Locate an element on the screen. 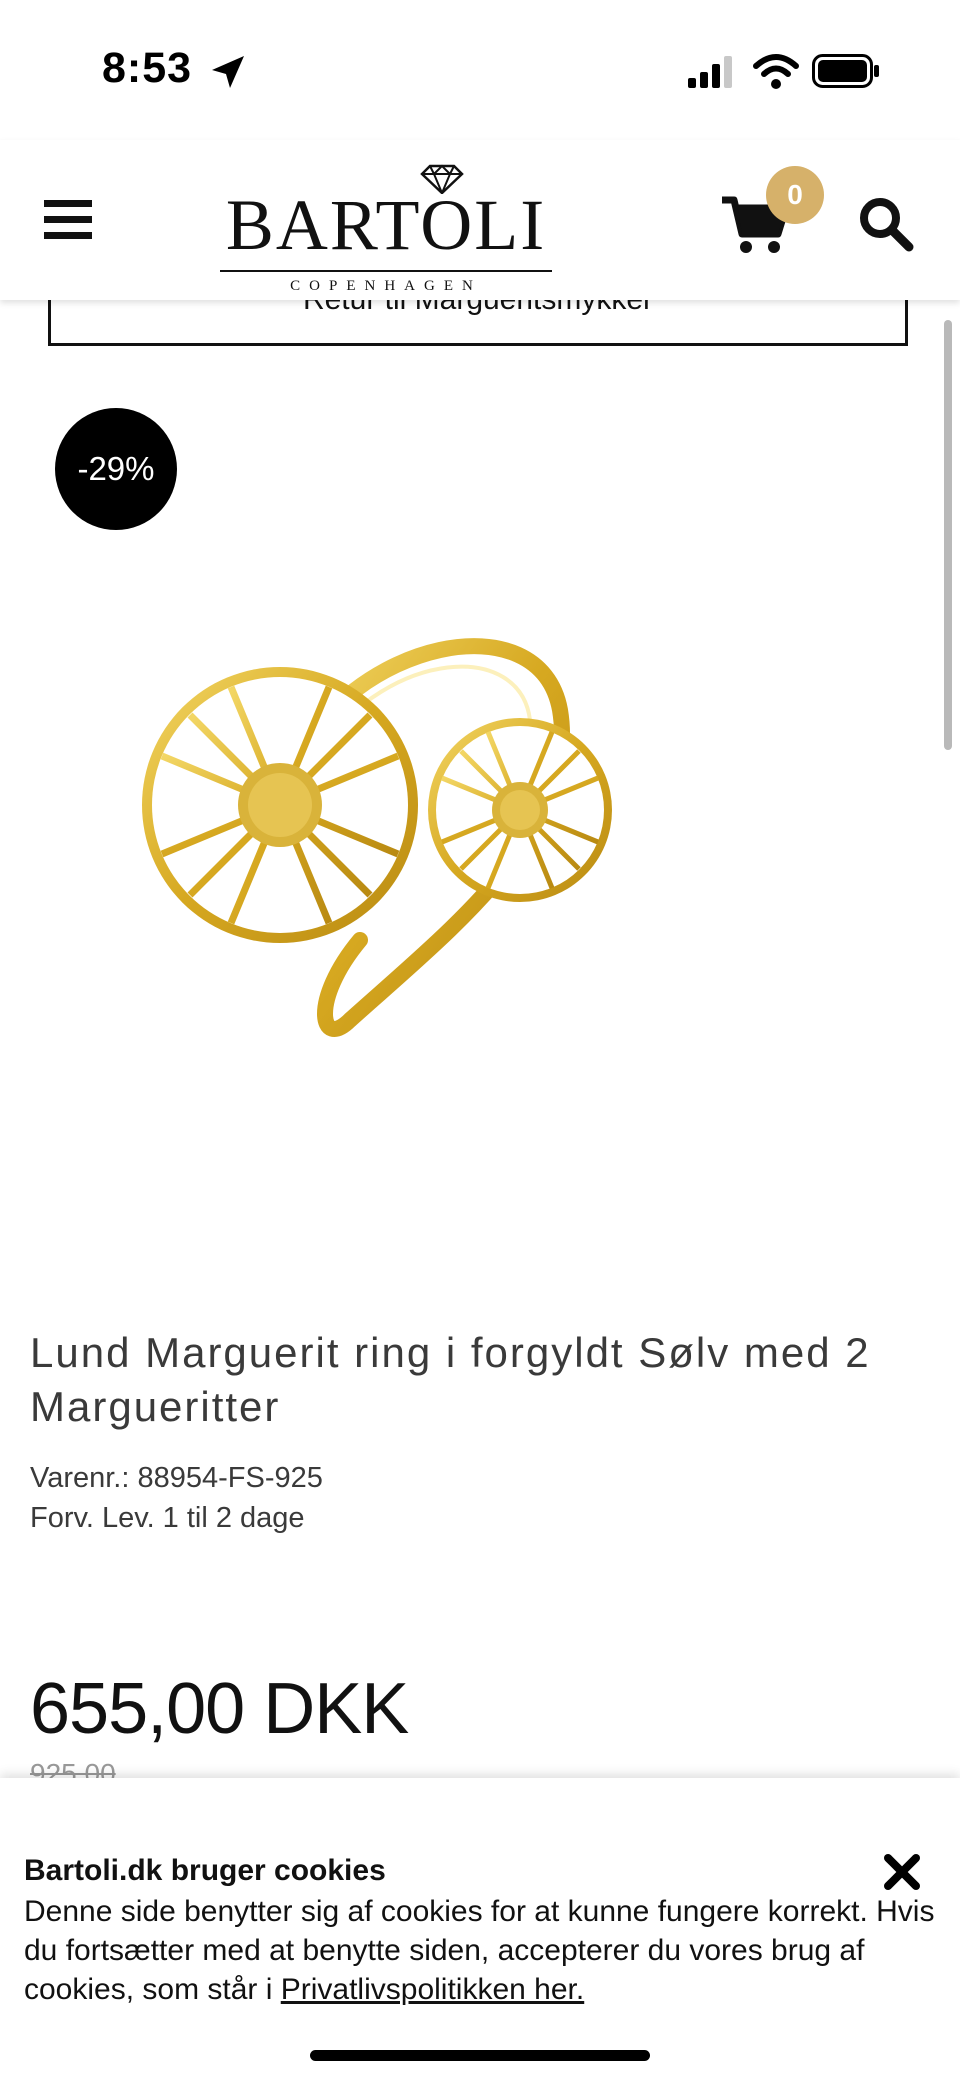 This screenshot has width=960, height=2081. privacy-policy-link: Privatlivspolitikken her. is located at coordinates (432, 1989).